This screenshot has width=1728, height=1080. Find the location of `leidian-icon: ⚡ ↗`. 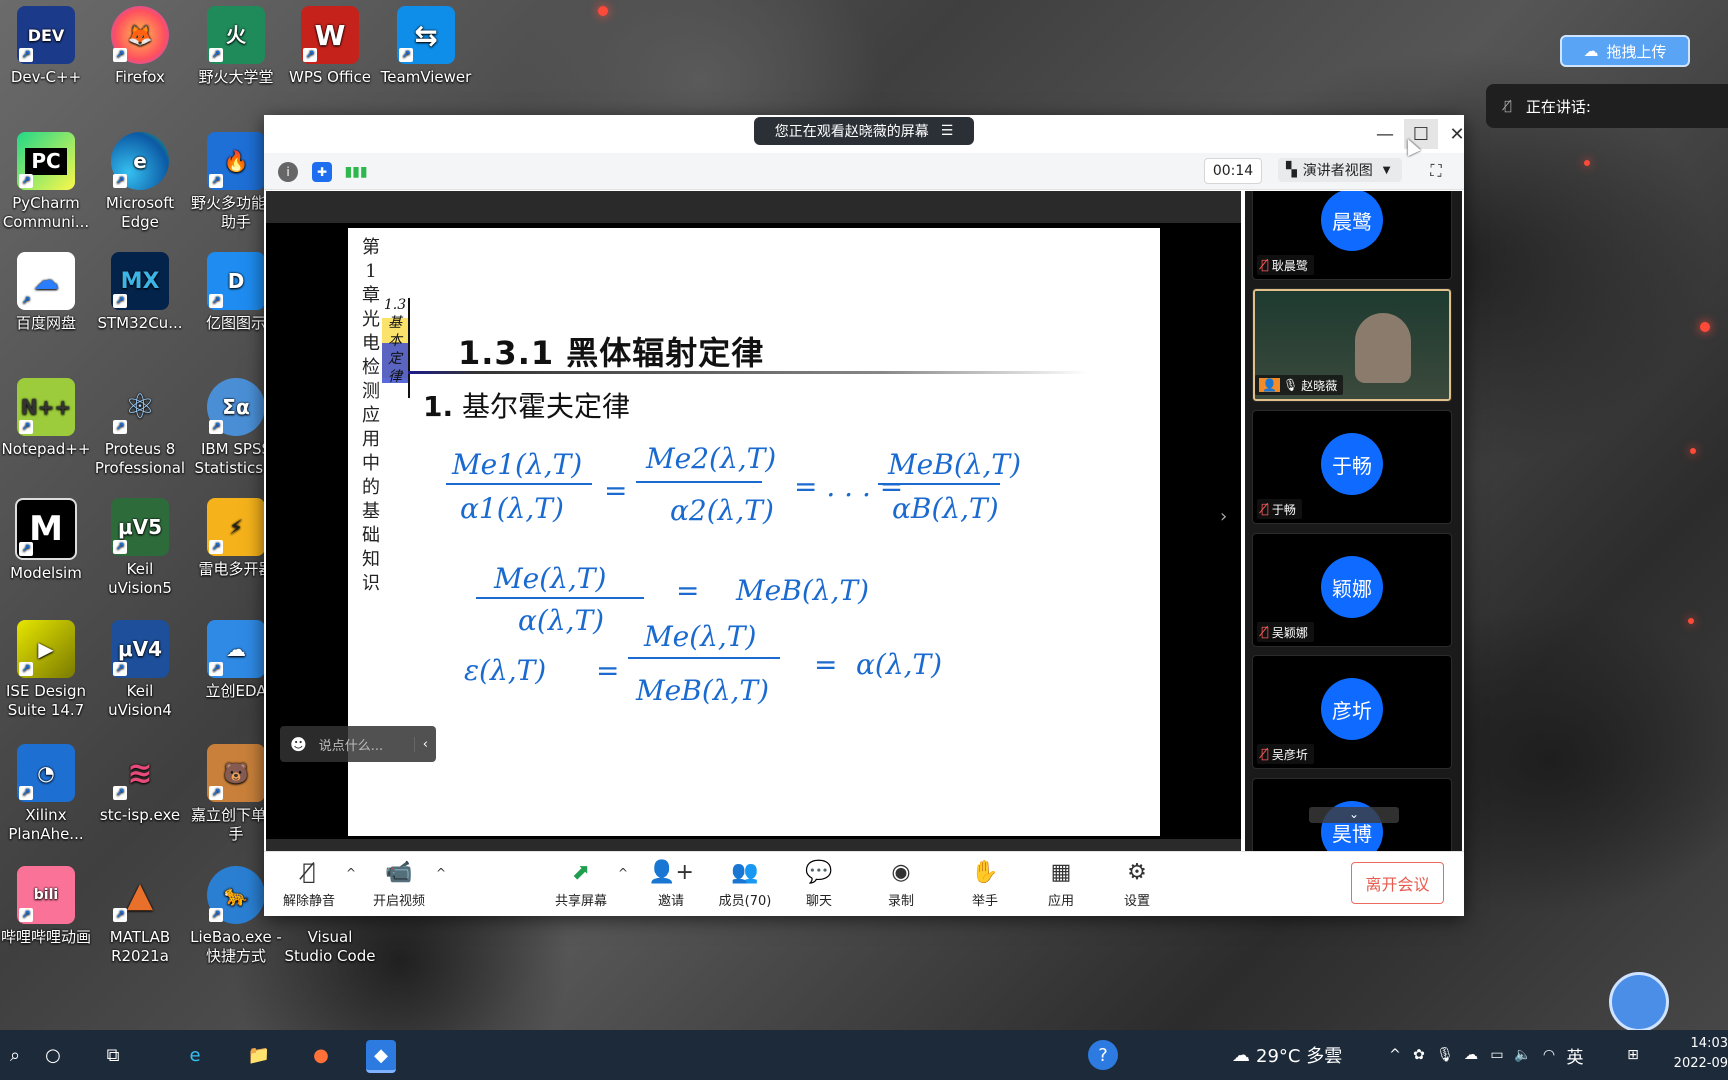

leidian-icon: ⚡ ↗ is located at coordinates (236, 527).